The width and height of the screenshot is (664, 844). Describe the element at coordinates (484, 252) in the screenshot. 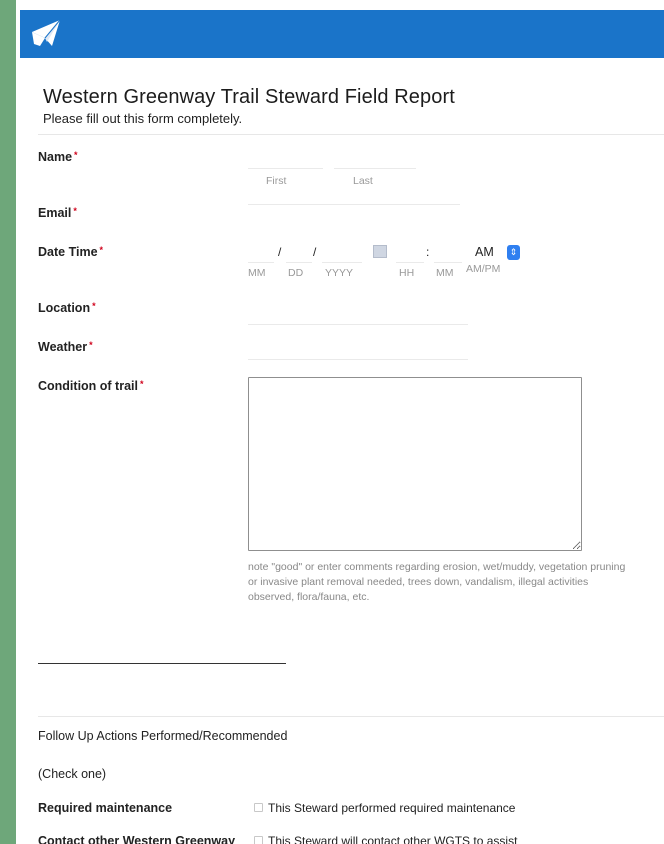

I see `ampm-select: AM` at that location.